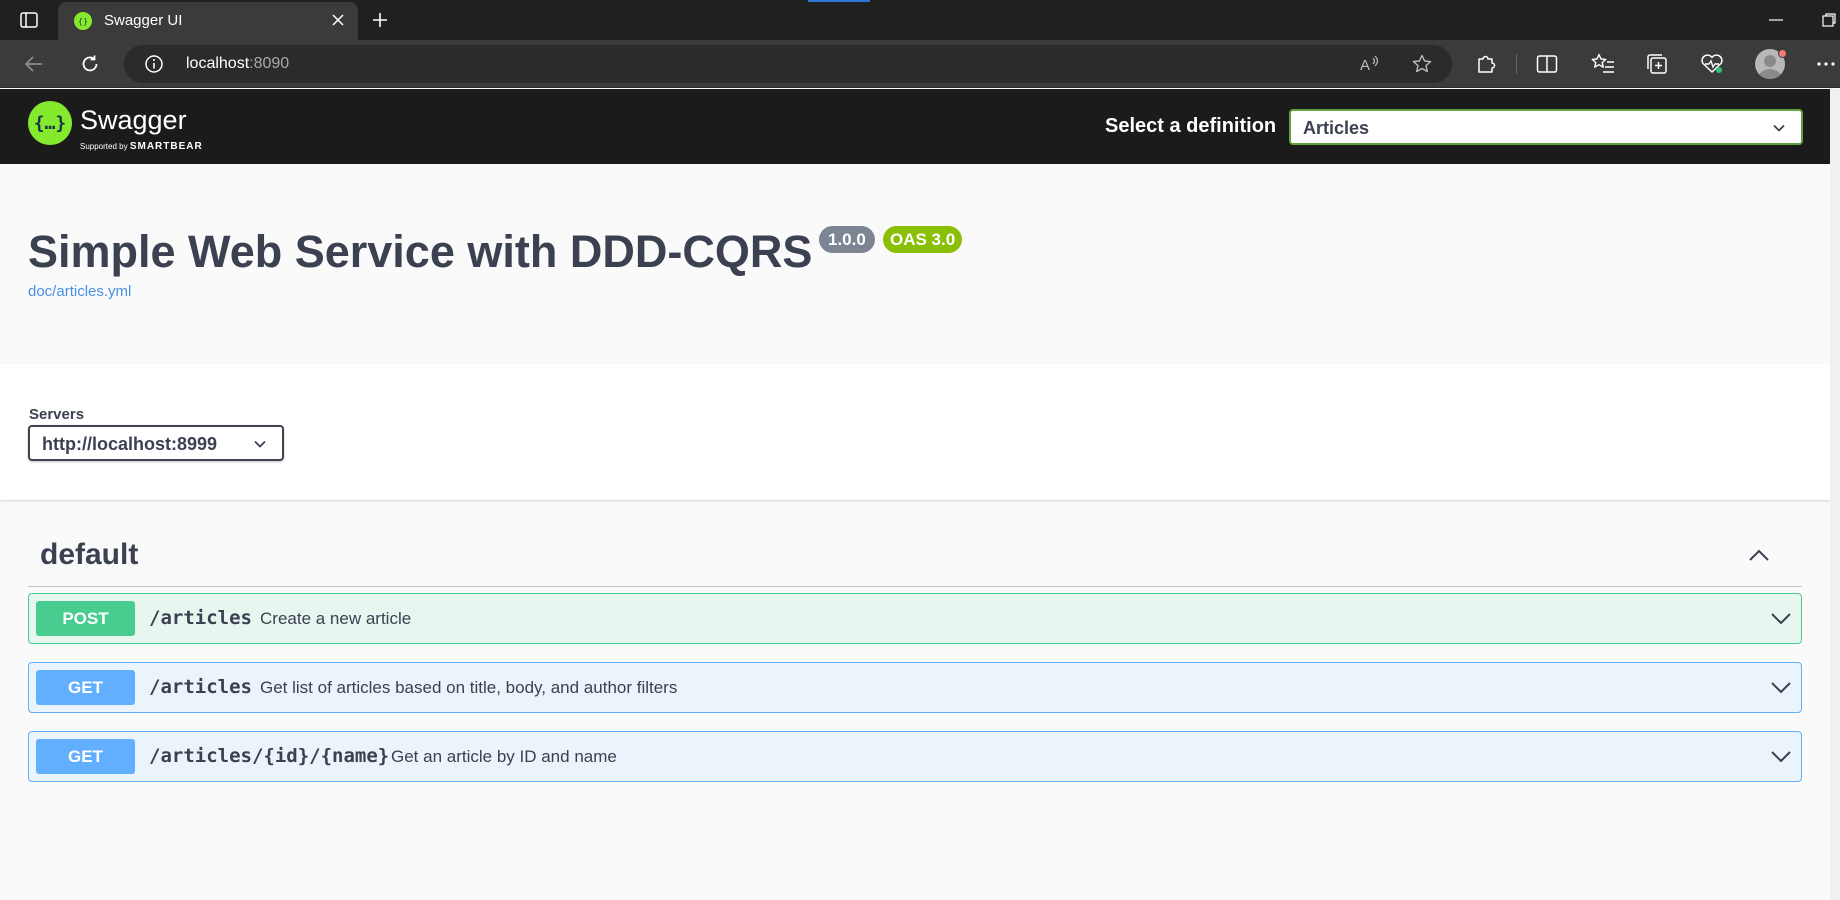  What do you see at coordinates (29, 20) in the screenshot?
I see `sidebar-layout-icon` at bounding box center [29, 20].